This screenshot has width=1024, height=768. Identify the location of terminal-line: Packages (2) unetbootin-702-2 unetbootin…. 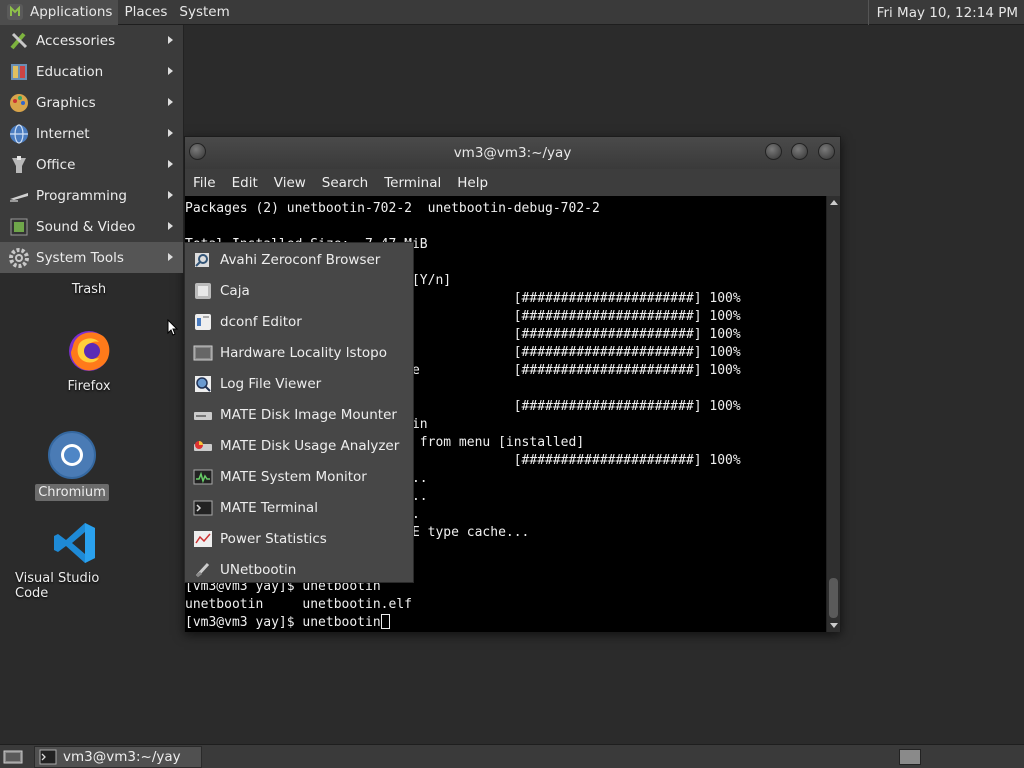
(392, 208).